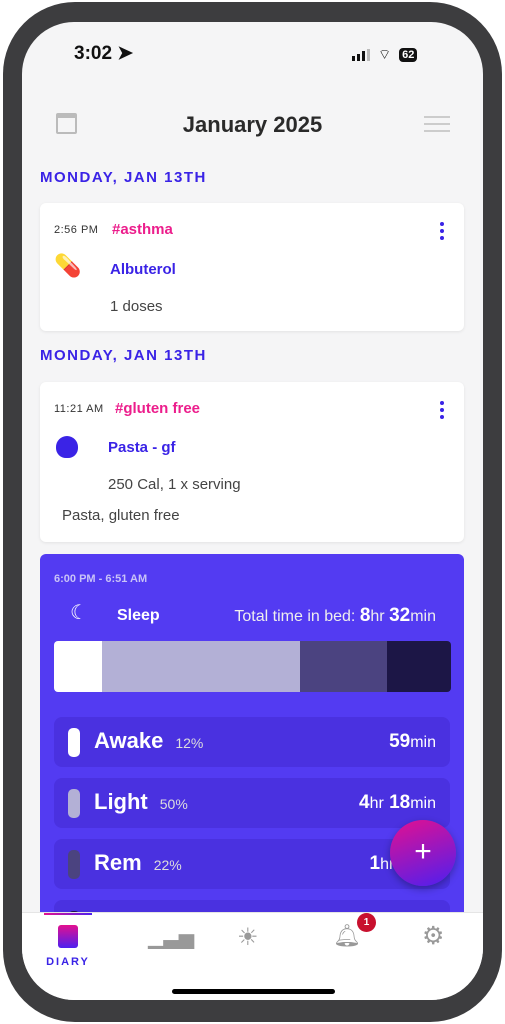 The height and width of the screenshot is (1024, 505). What do you see at coordinates (408, 55) in the screenshot?
I see `battery-icon: 62` at bounding box center [408, 55].